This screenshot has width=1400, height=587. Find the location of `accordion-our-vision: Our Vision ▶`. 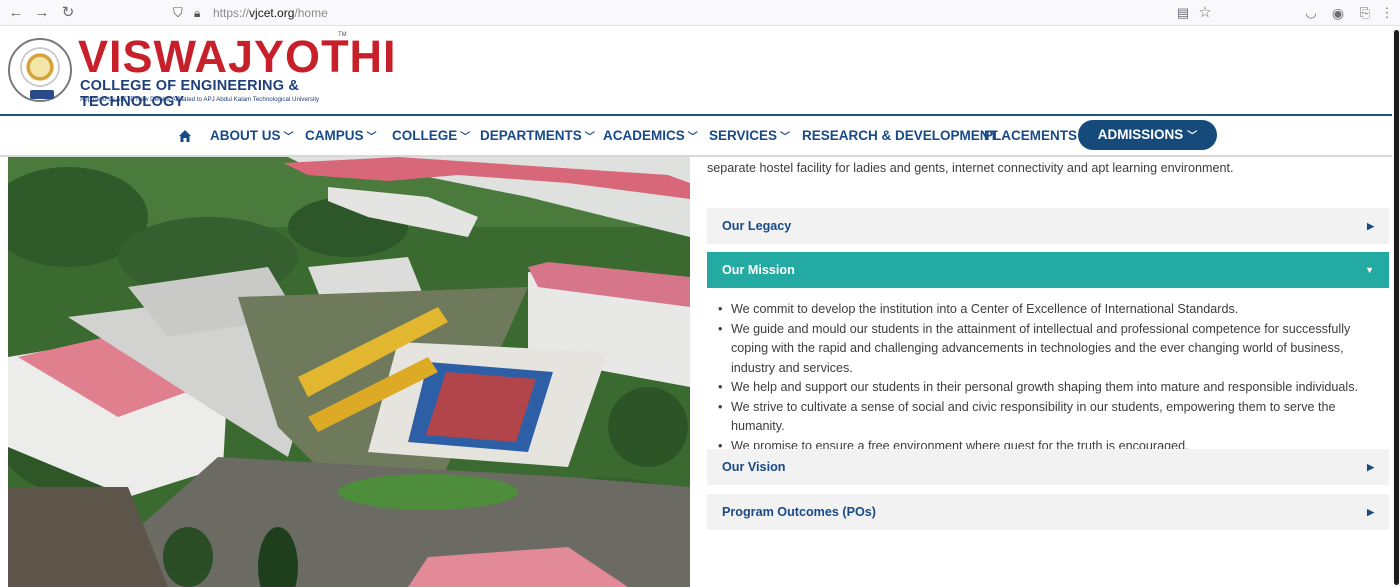

accordion-our-vision: Our Vision ▶ is located at coordinates (1048, 467).